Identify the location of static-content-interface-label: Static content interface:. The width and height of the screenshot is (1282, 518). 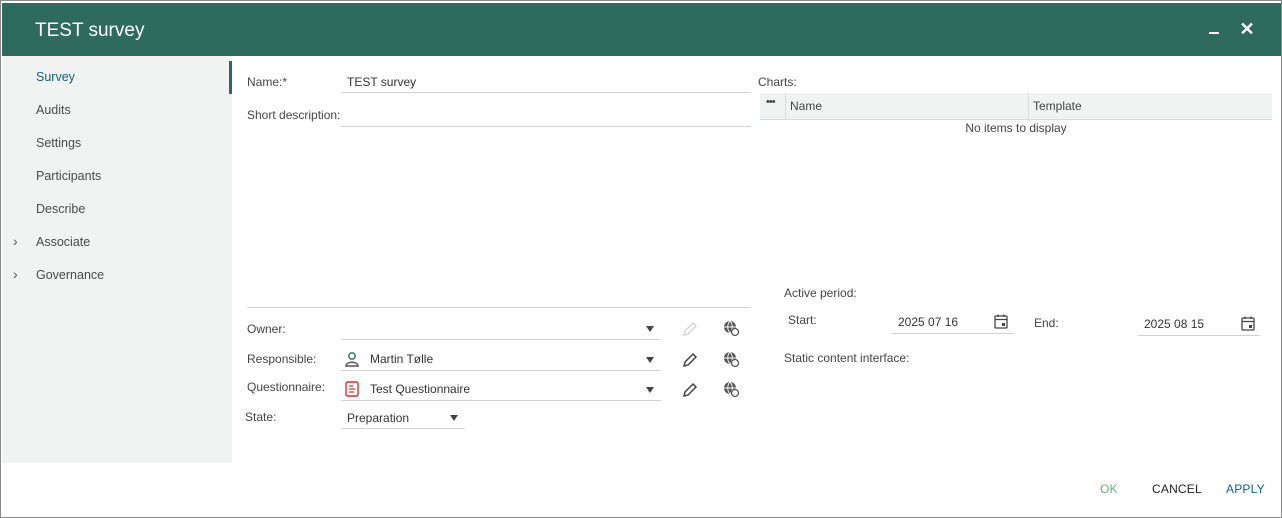
(847, 358).